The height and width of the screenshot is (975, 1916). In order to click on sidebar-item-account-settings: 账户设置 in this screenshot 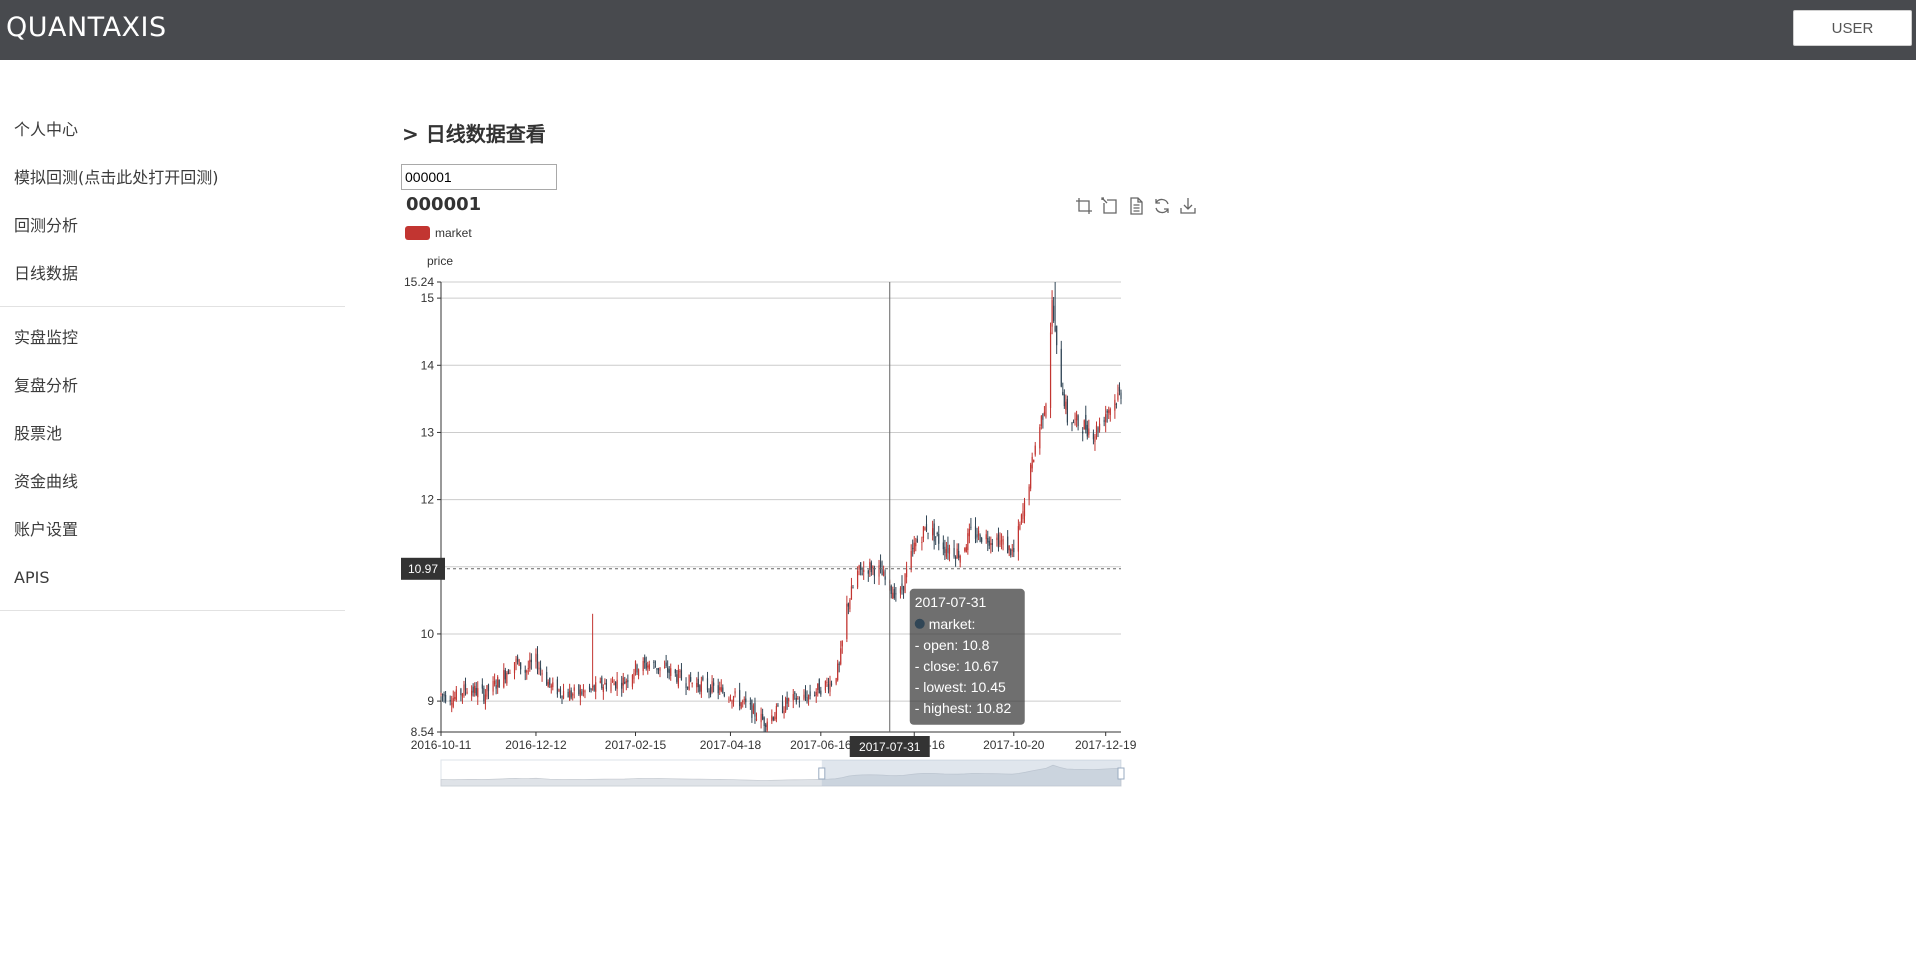, I will do `click(172, 532)`.